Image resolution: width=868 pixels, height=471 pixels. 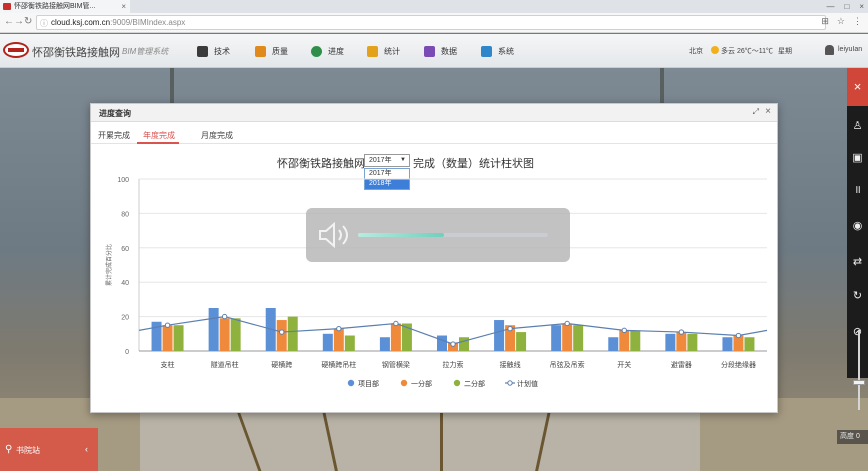 I want to click on camera-icon: ◉, so click(x=857, y=226).